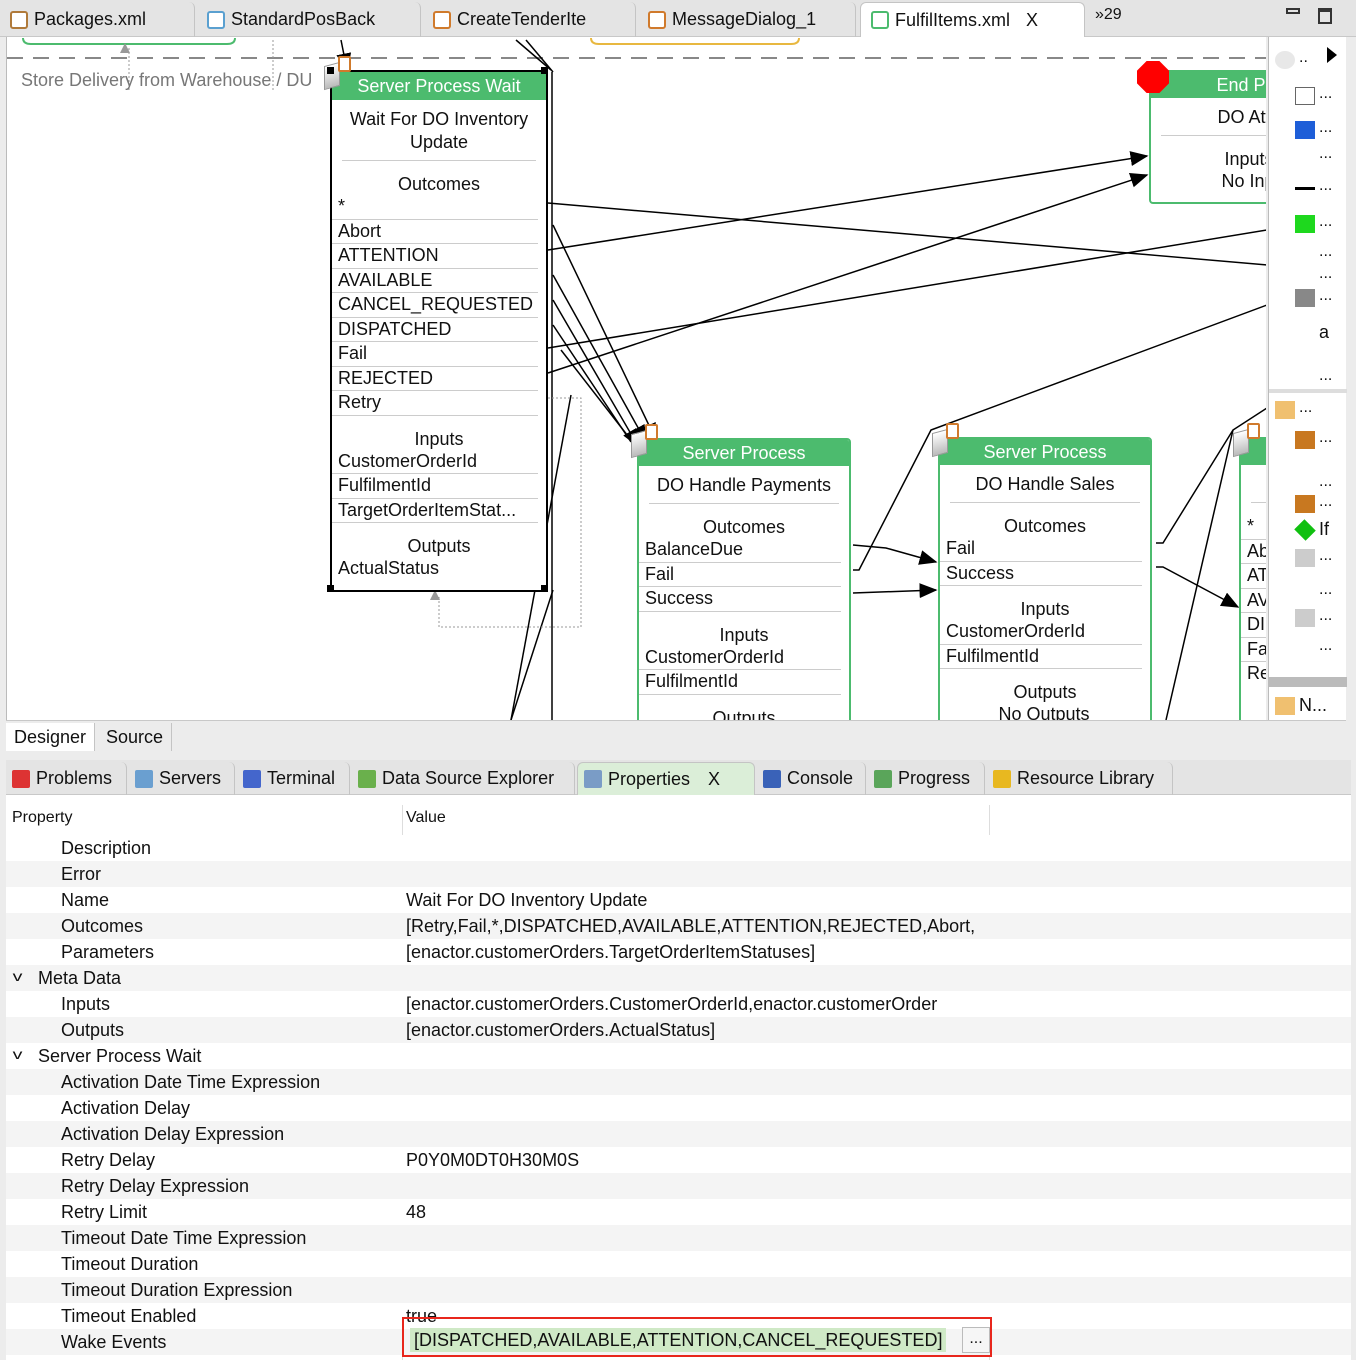 The width and height of the screenshot is (1356, 1360). What do you see at coordinates (51, 737) in the screenshot?
I see `tab-designer: Designer` at bounding box center [51, 737].